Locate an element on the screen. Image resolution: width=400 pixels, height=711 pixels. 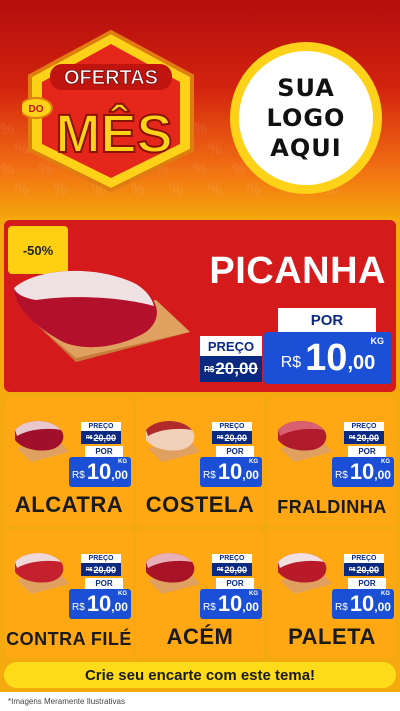
featured-price-cents: ,00 is located at coordinates (361, 362).